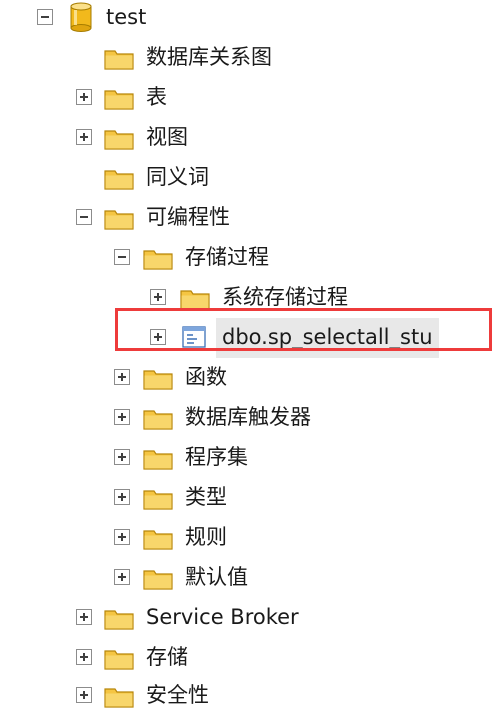 The width and height of the screenshot is (498, 716). What do you see at coordinates (285, 298) in the screenshot?
I see `tree-node-label: 系统存储过程` at bounding box center [285, 298].